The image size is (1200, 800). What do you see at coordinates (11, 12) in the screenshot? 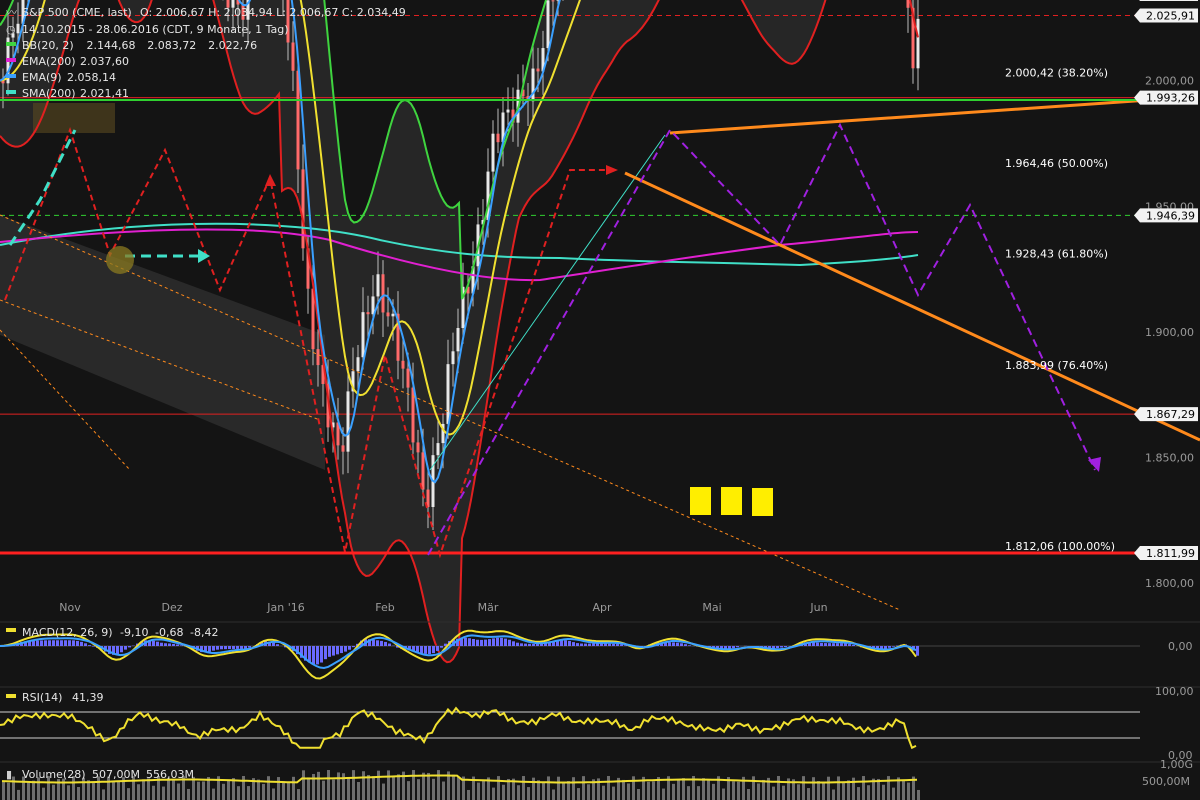
I see `chart-icon: 〰` at bounding box center [11, 12].